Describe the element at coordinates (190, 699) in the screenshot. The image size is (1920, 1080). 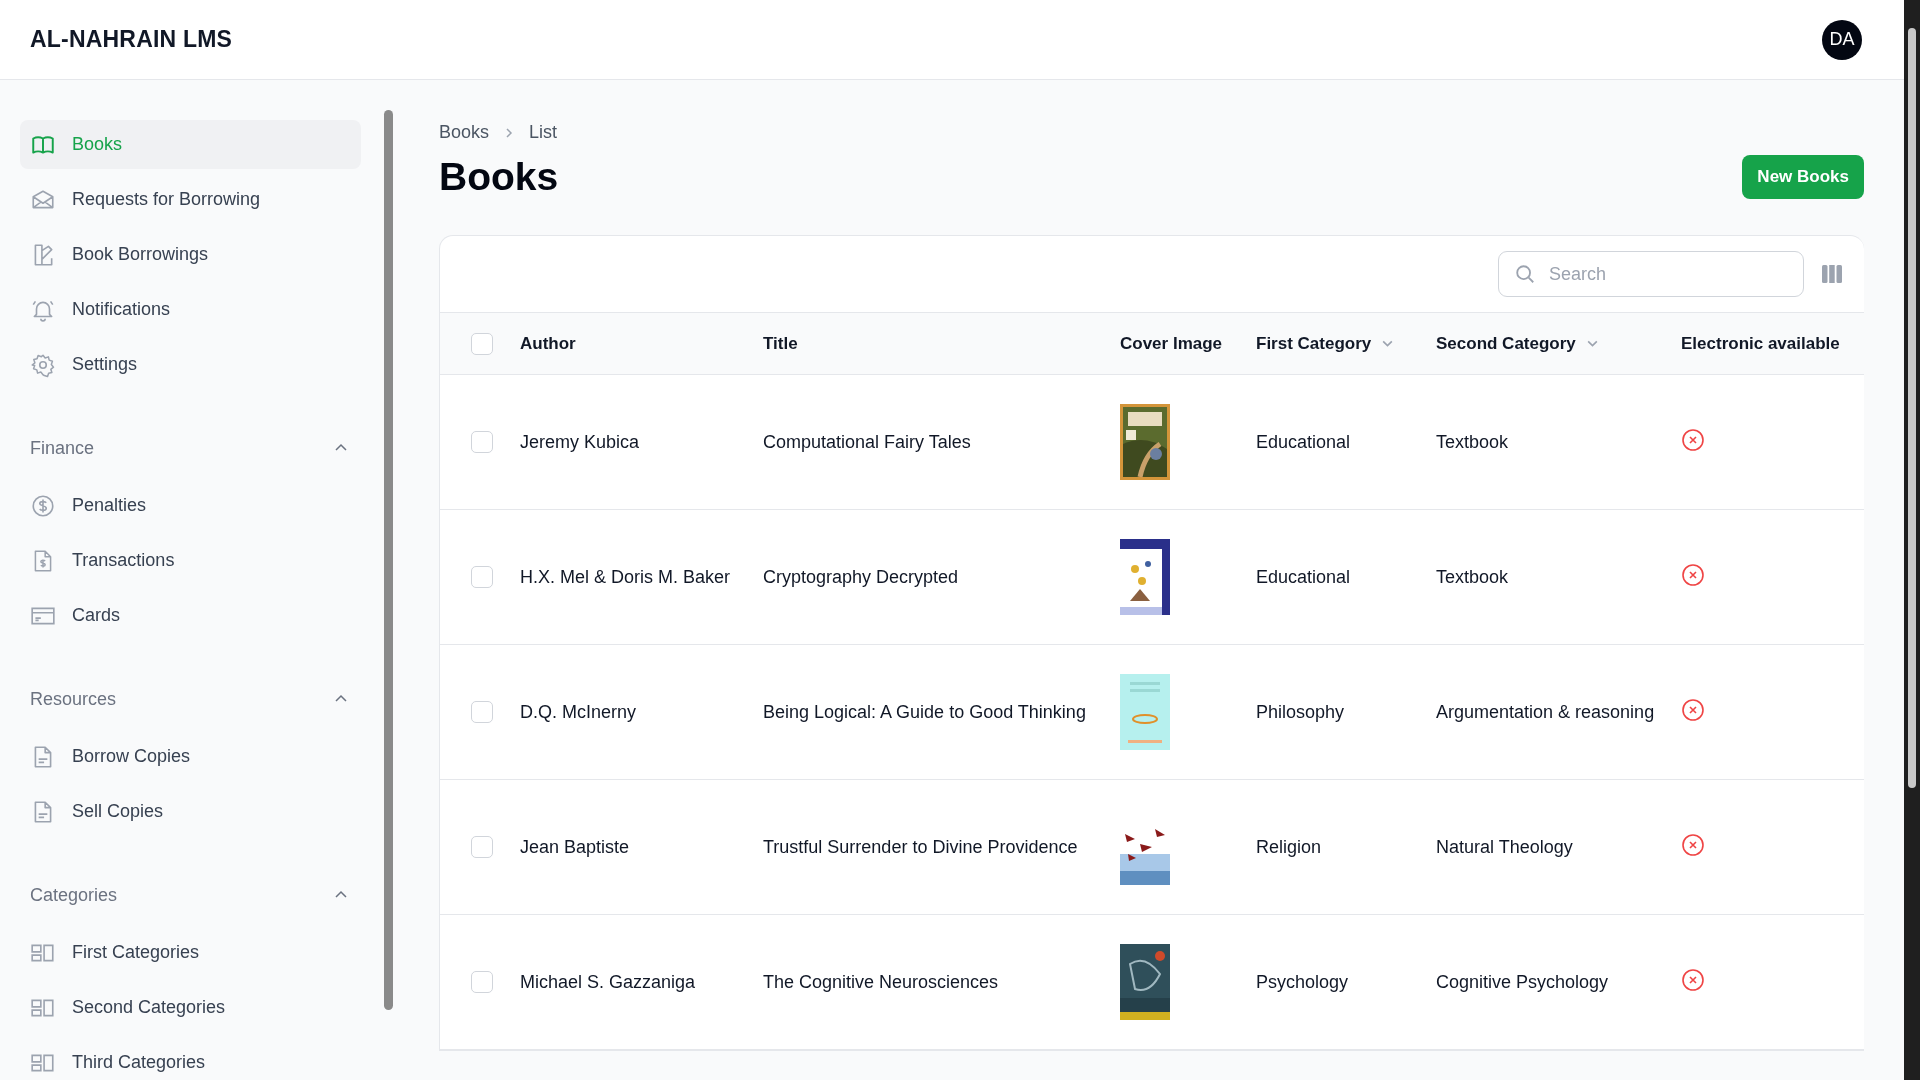
I see `nav-group-header: Resources` at that location.